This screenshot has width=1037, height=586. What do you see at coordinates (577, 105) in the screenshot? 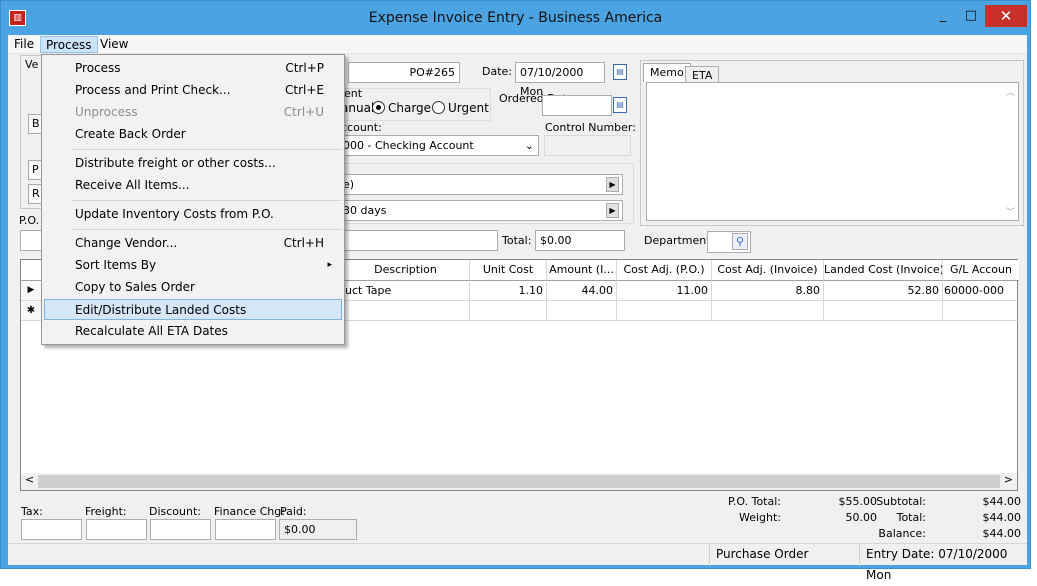
I see `ordered-date-field` at bounding box center [577, 105].